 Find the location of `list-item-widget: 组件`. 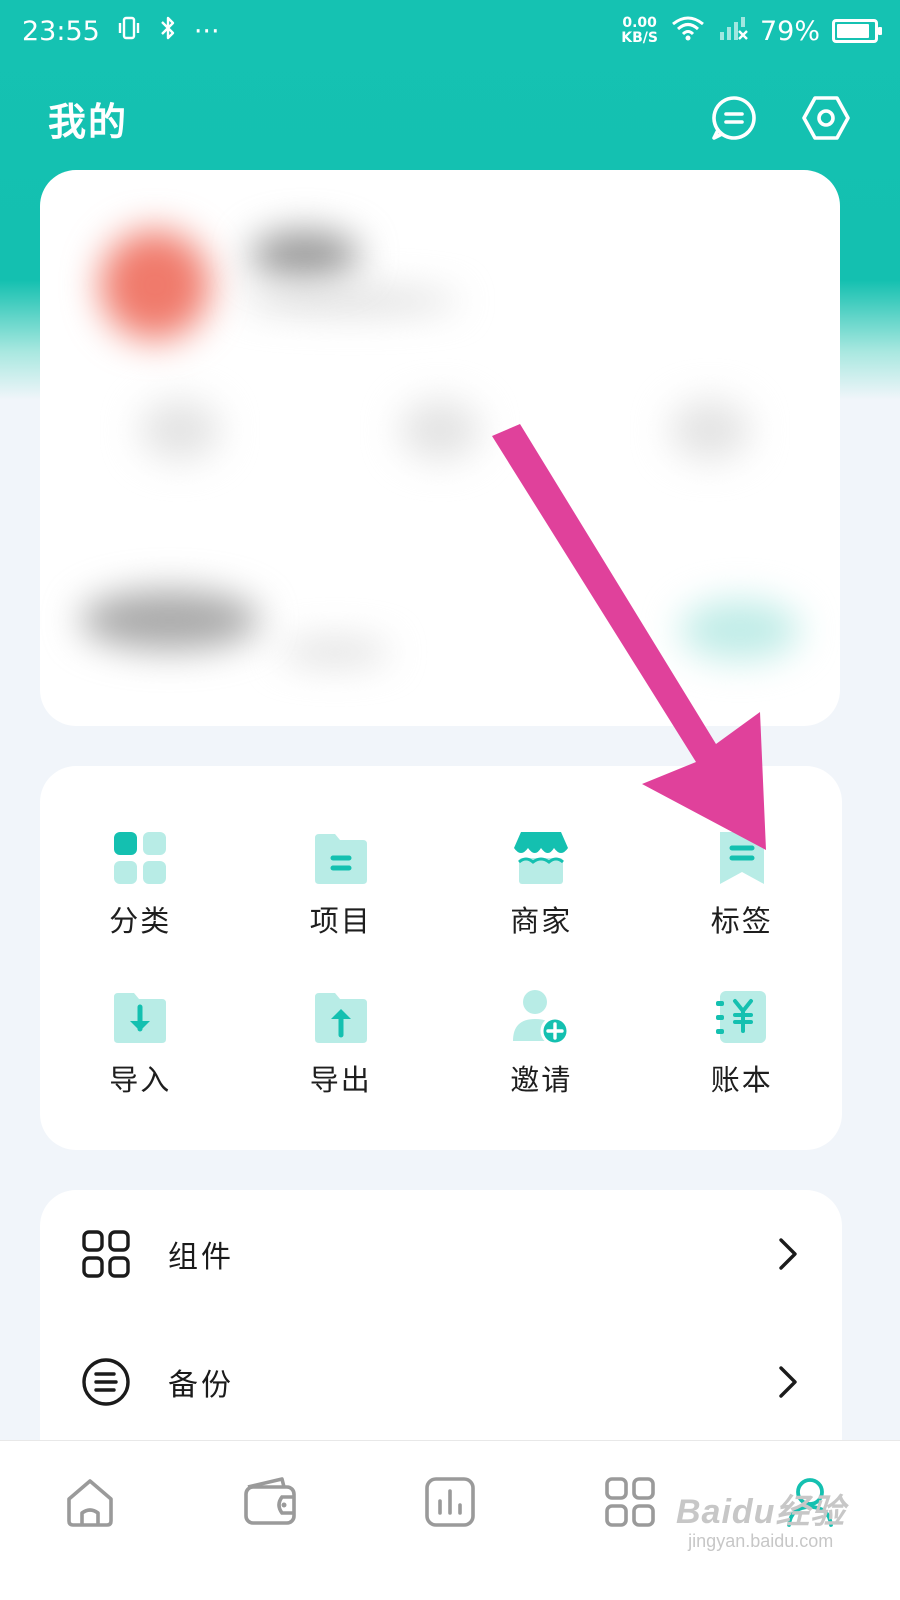

list-item-widget: 组件 is located at coordinates (441, 1254).